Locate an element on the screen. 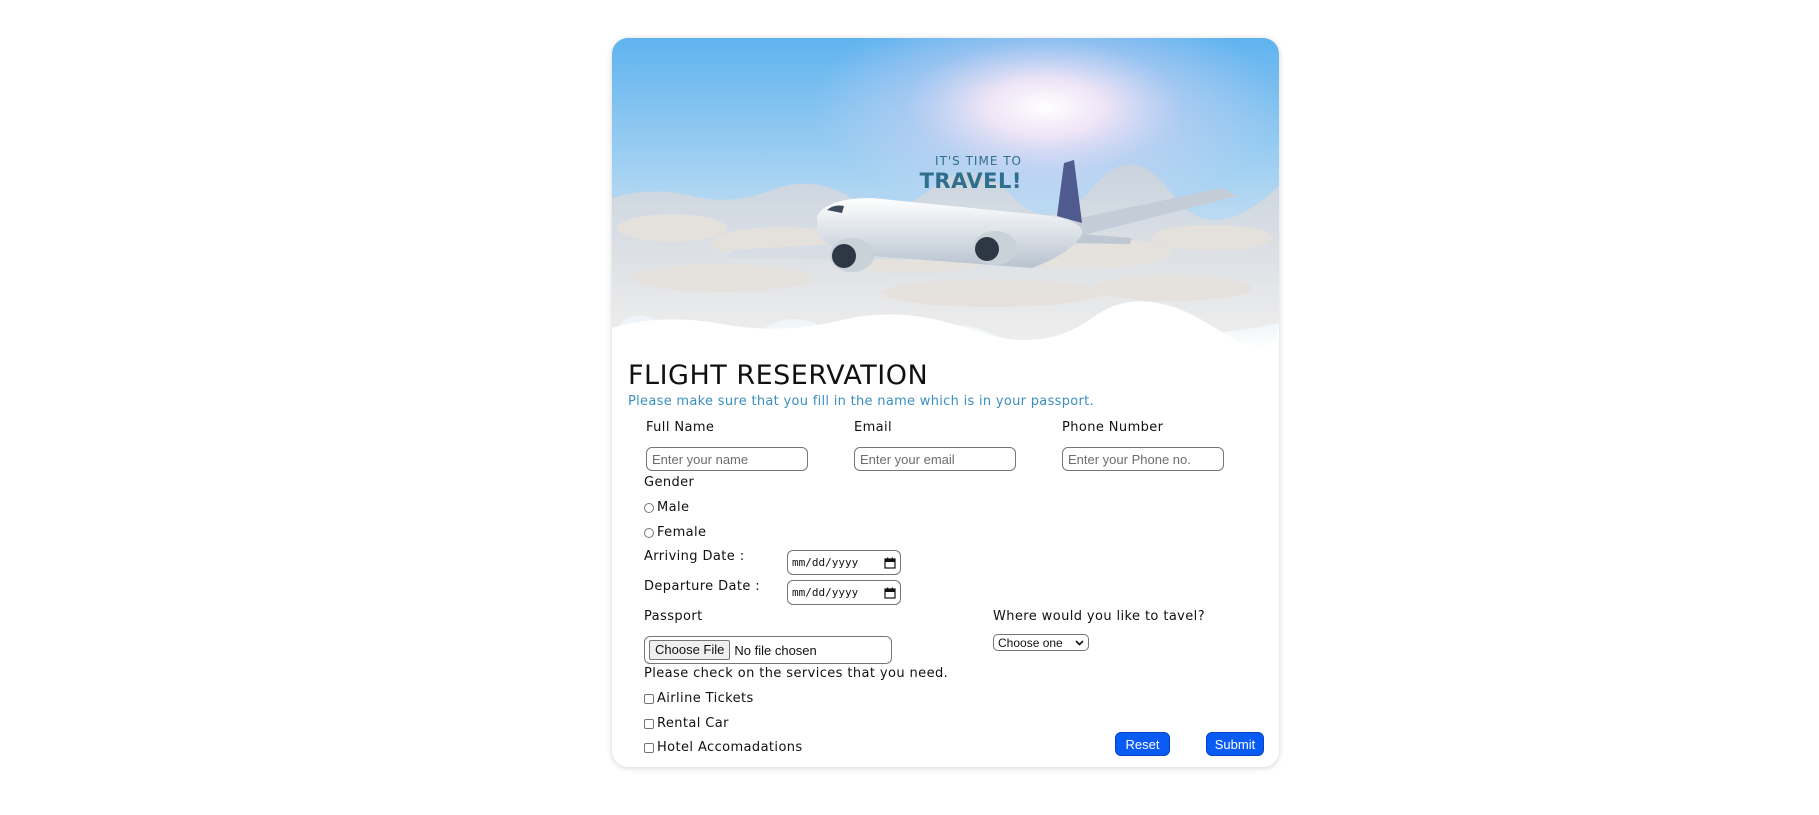 The height and width of the screenshot is (815, 1819). service-option-rental-car: Rental Car is located at coordinates (686, 723).